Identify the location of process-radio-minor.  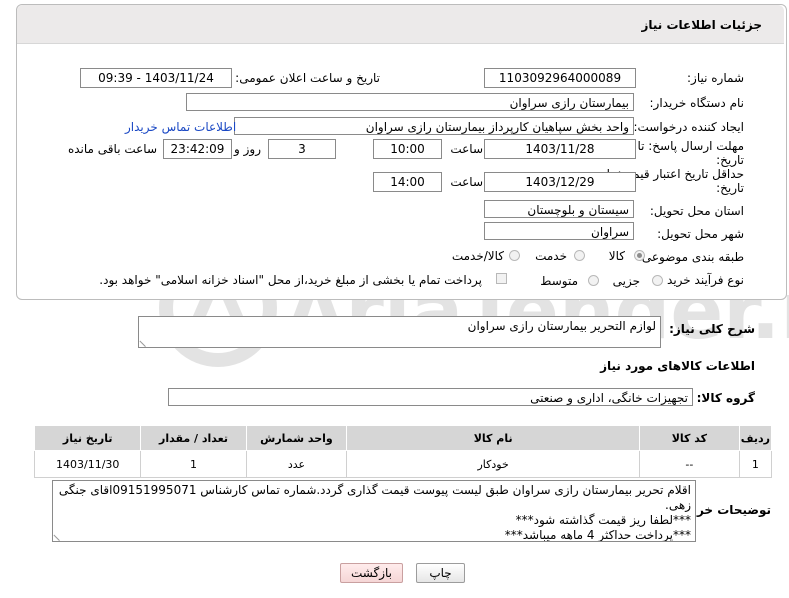
(657, 280).